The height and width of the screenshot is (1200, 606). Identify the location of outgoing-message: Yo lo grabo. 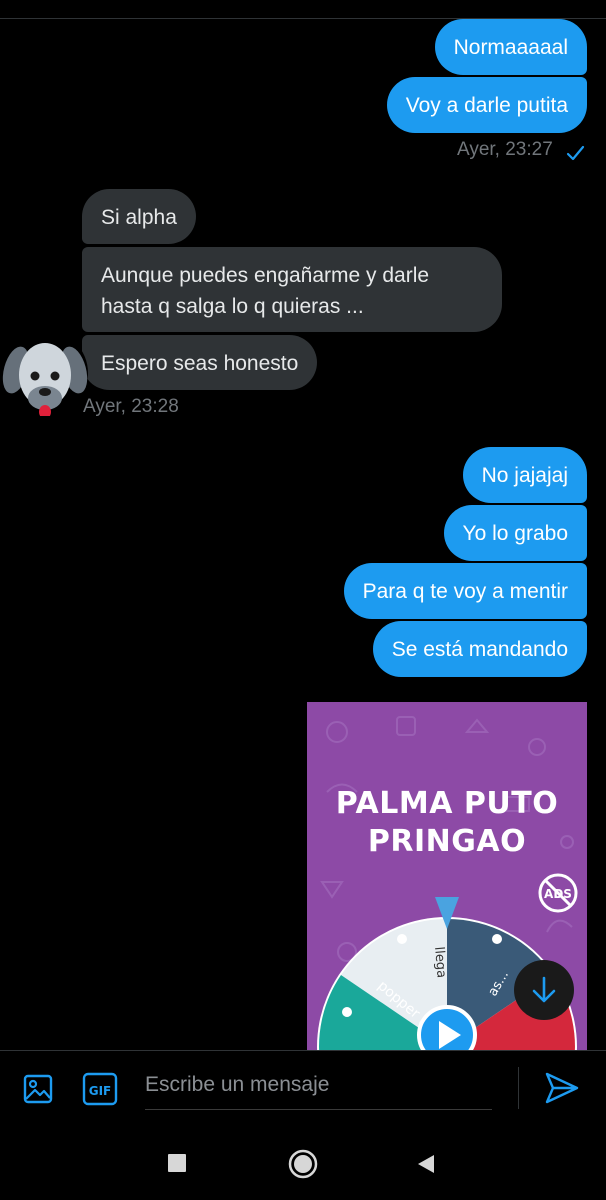
(515, 533).